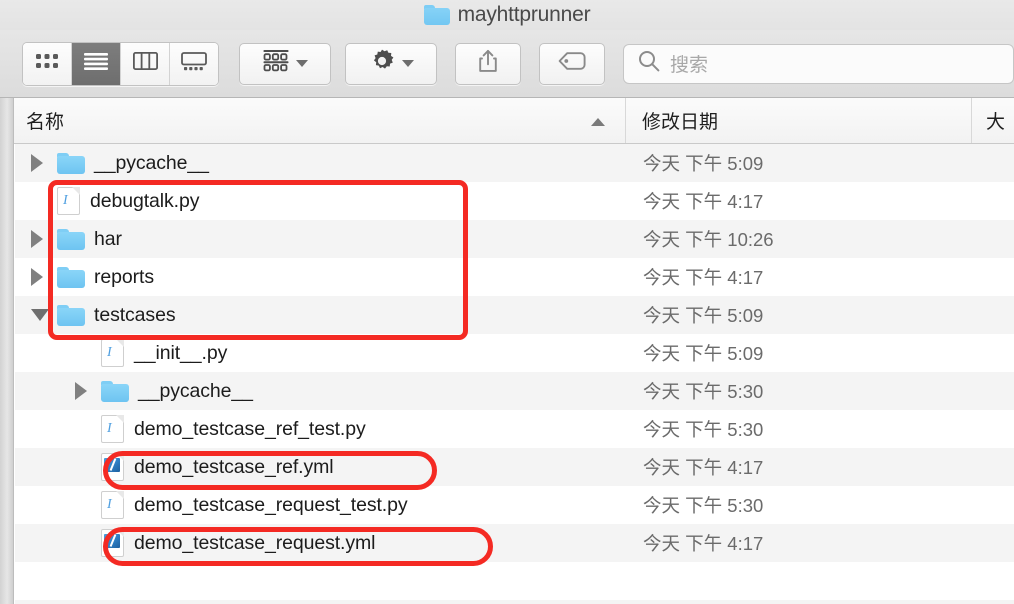 The height and width of the screenshot is (604, 1014). What do you see at coordinates (108, 238) in the screenshot?
I see `file-name-label: har` at bounding box center [108, 238].